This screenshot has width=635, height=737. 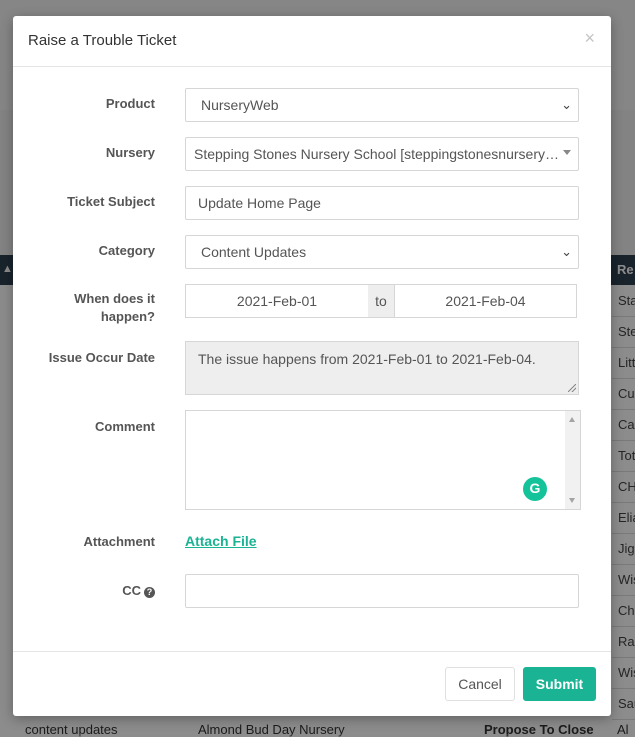 What do you see at coordinates (485, 301) in the screenshot?
I see `end-date-input: 2021-Feb-04` at bounding box center [485, 301].